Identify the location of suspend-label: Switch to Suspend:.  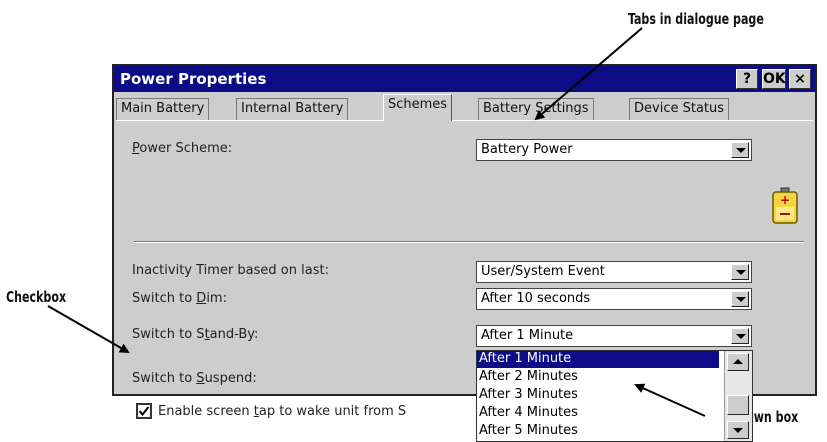
(194, 378).